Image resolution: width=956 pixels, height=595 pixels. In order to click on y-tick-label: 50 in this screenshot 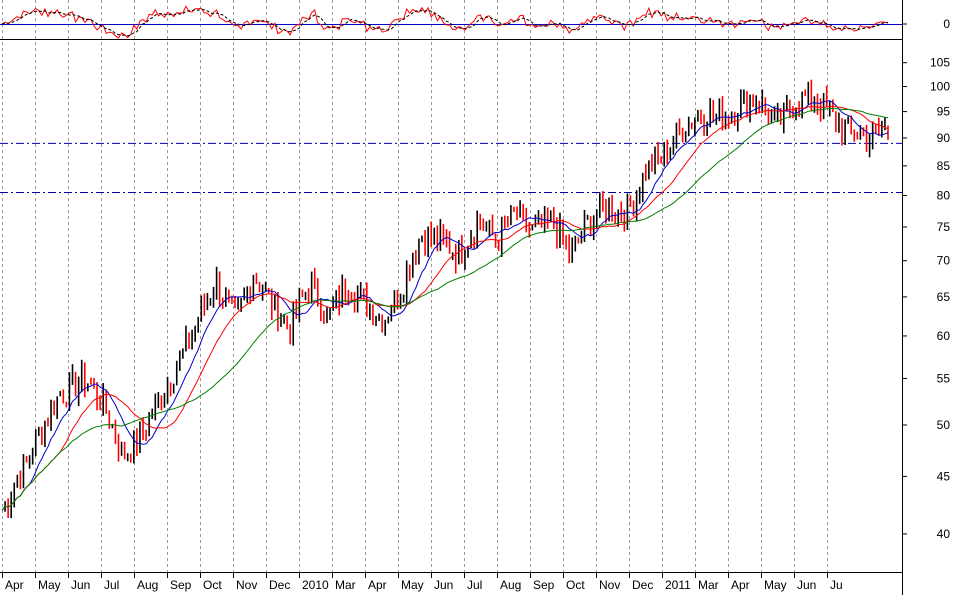, I will do `click(944, 425)`.